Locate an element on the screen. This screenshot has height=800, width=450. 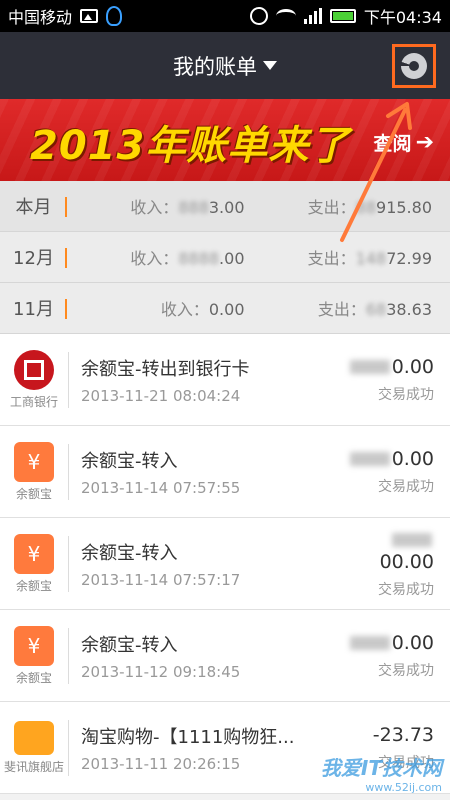
transaction-amount: -23.73 is located at coordinates (403, 734).